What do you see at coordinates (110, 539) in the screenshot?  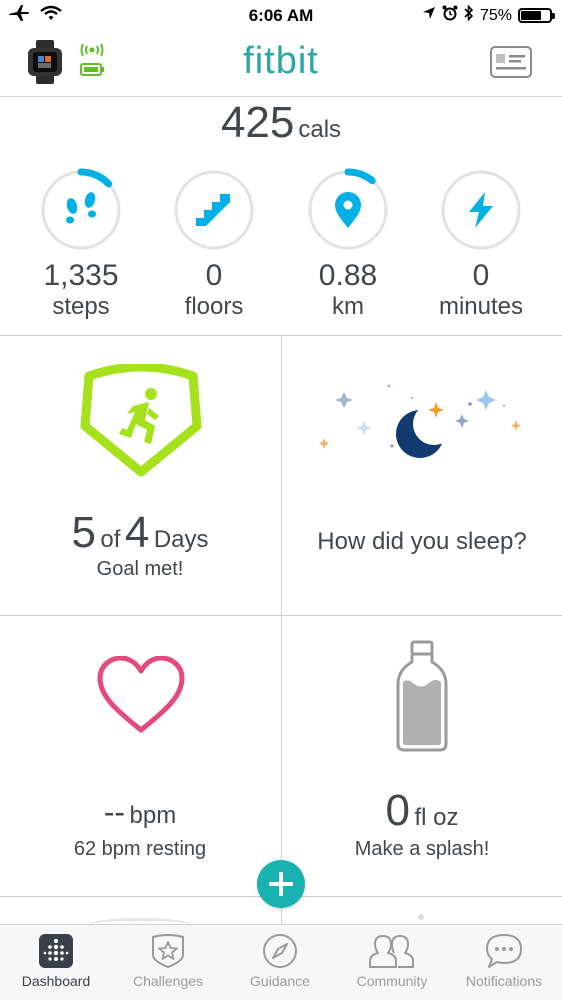 I see `exercise-of-label: of` at bounding box center [110, 539].